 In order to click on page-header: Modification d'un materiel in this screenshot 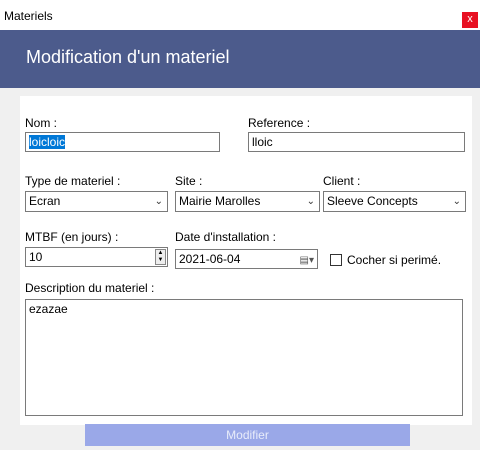, I will do `click(240, 59)`.